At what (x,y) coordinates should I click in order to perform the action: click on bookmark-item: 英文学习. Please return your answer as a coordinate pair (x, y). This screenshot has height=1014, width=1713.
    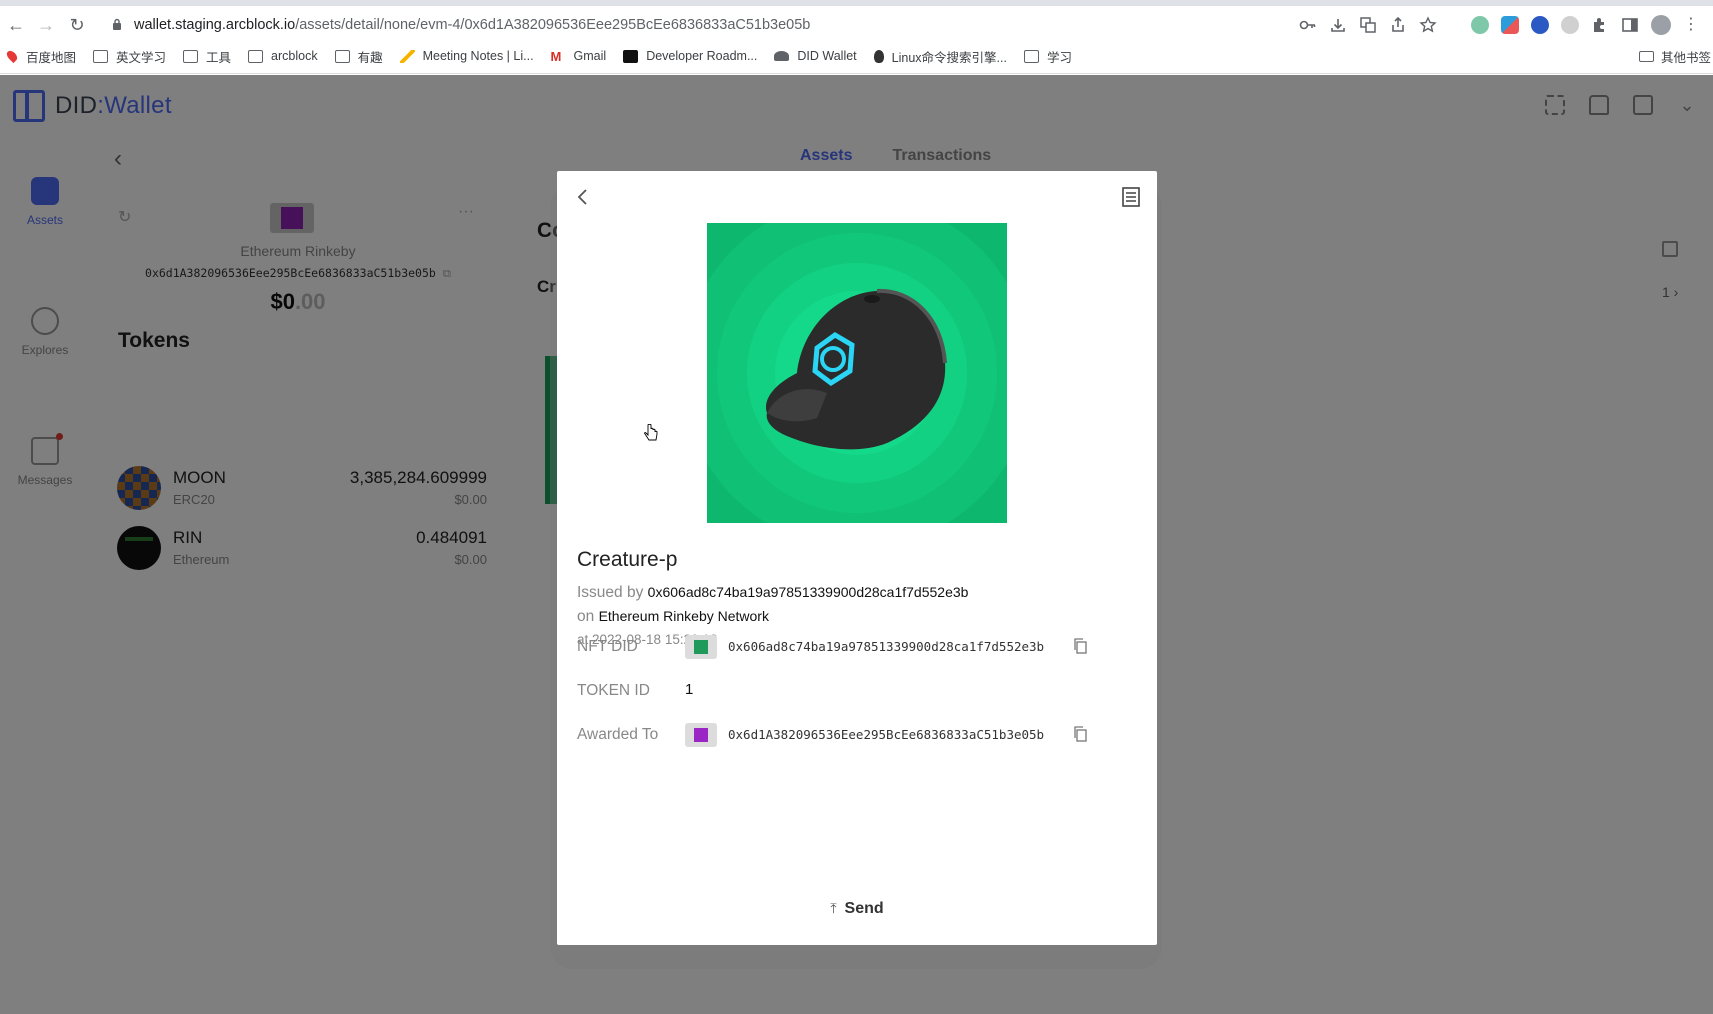
    Looking at the image, I should click on (129, 56).